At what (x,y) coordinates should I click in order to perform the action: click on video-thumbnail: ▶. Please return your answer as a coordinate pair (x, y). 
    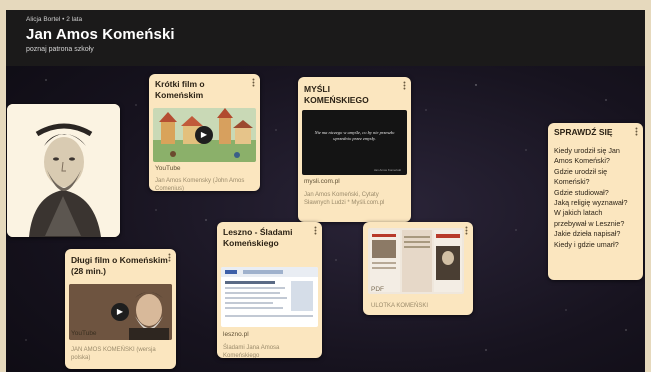
    Looking at the image, I should click on (204, 135).